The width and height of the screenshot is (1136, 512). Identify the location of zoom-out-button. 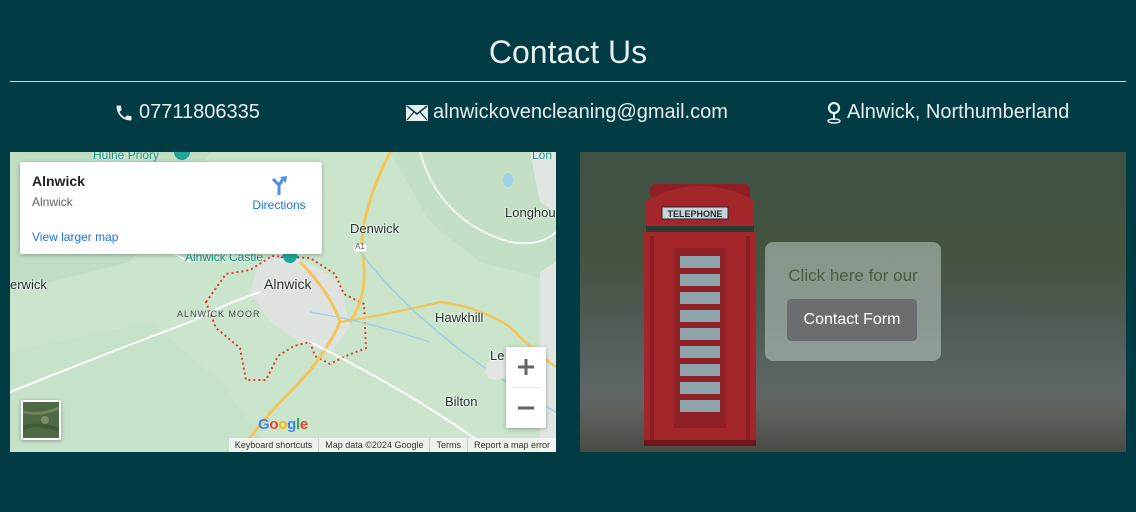
(526, 408).